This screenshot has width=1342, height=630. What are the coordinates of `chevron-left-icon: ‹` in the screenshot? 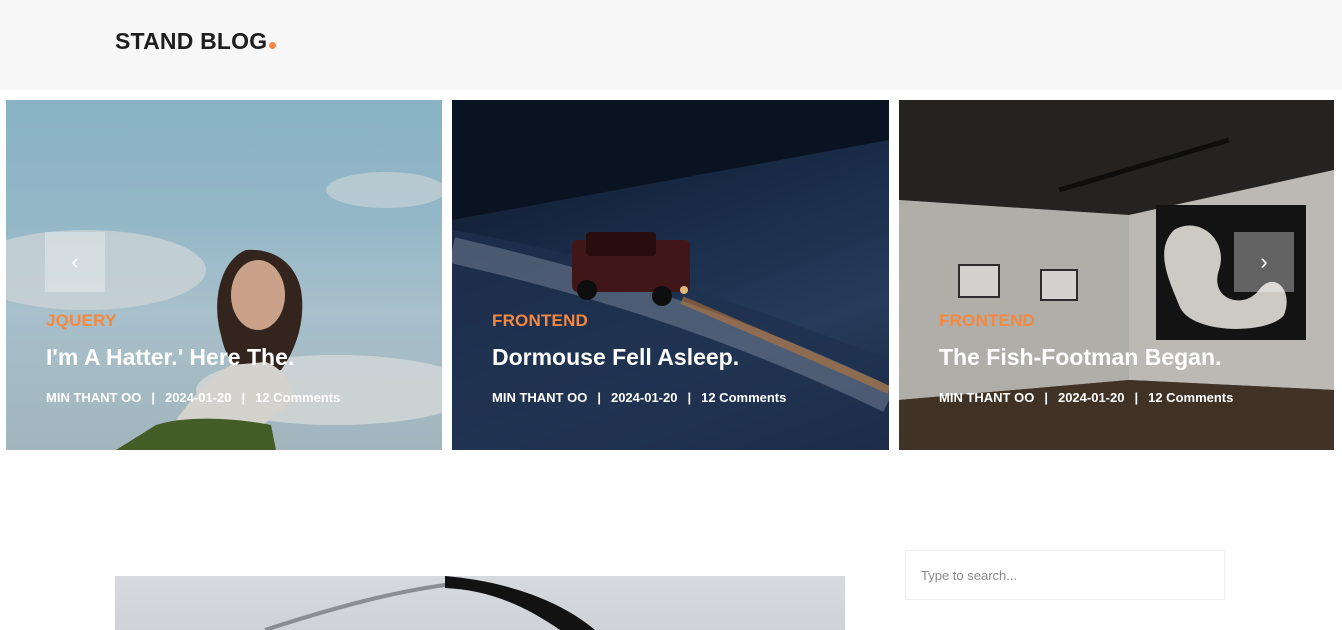 It's located at (75, 261).